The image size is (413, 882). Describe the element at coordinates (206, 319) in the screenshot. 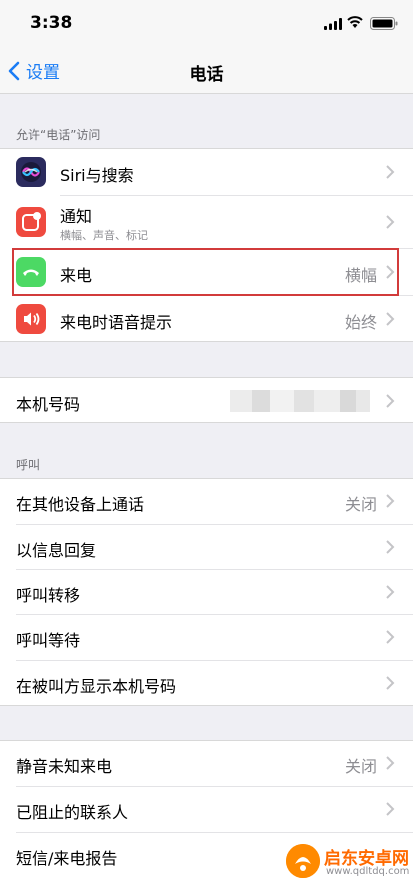

I see `row-announce-calls: 来电时语音提示 始终` at that location.